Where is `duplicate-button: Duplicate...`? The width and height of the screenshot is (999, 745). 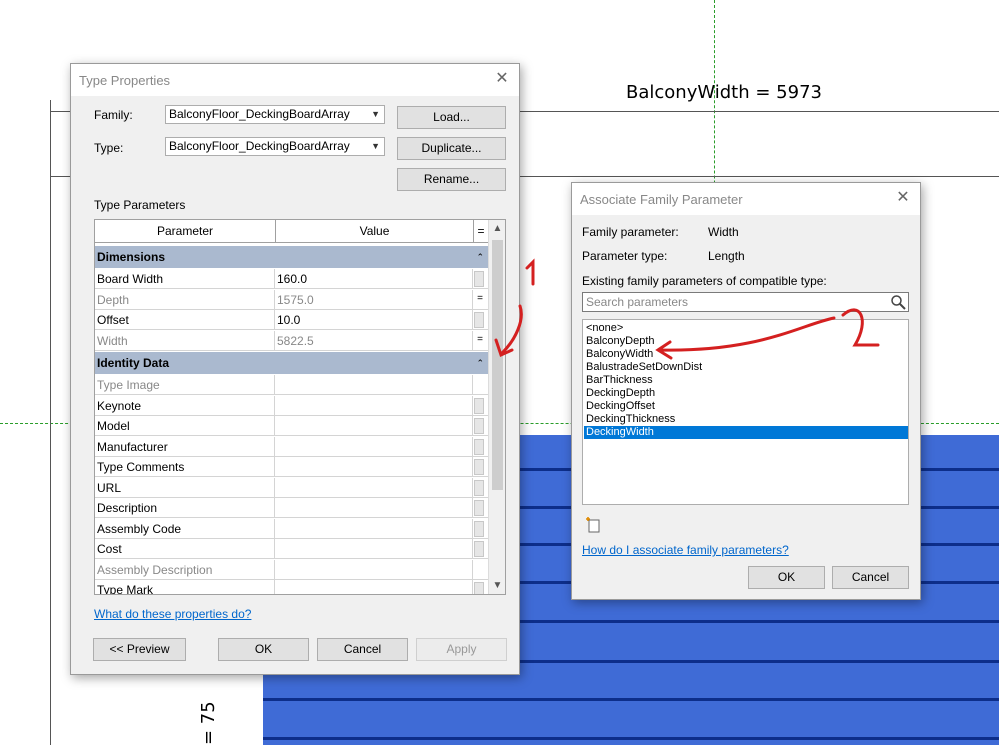 duplicate-button: Duplicate... is located at coordinates (451, 148).